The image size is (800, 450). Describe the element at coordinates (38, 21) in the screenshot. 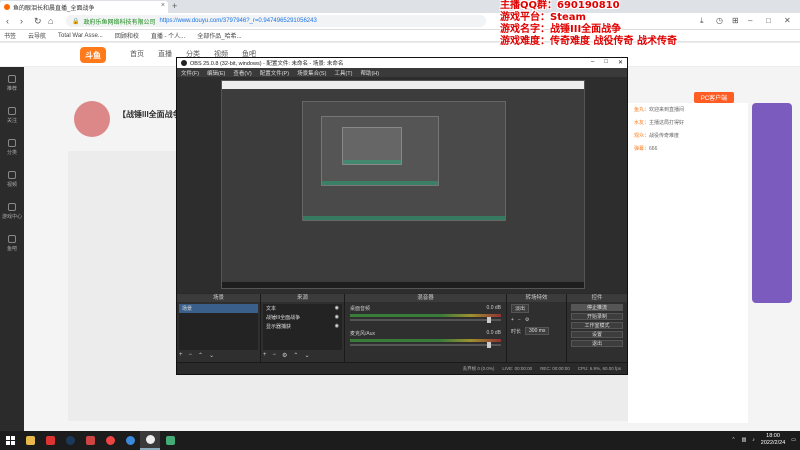

I see `reload-icon: ↻` at that location.